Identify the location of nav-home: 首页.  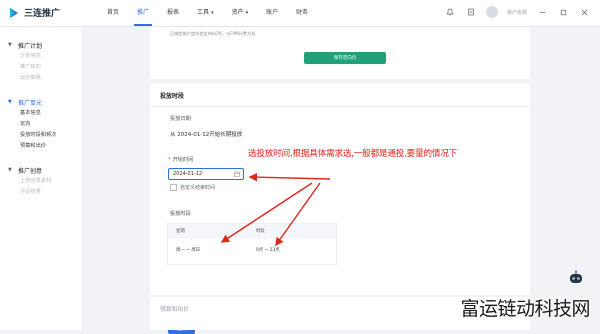
(113, 13).